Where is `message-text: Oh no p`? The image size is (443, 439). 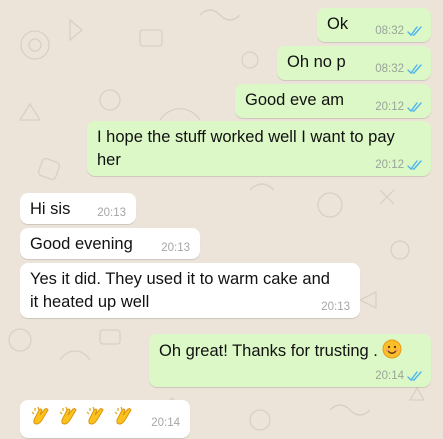
message-text: Oh no p is located at coordinates (316, 62).